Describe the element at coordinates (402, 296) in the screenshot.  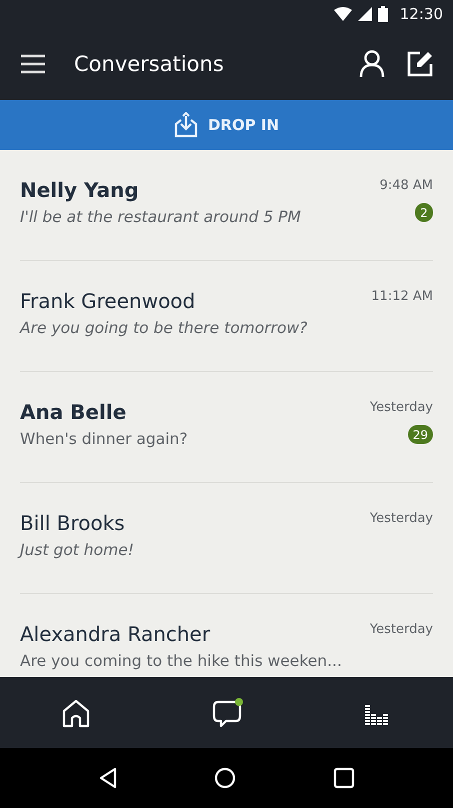
I see `timestamp: 11:12 AM` at that location.